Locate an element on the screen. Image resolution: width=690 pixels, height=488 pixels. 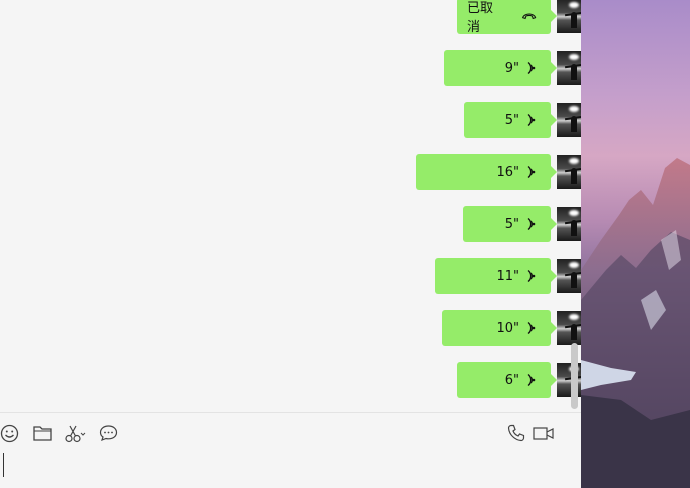
voice-duration: 16" is located at coordinates (507, 172).